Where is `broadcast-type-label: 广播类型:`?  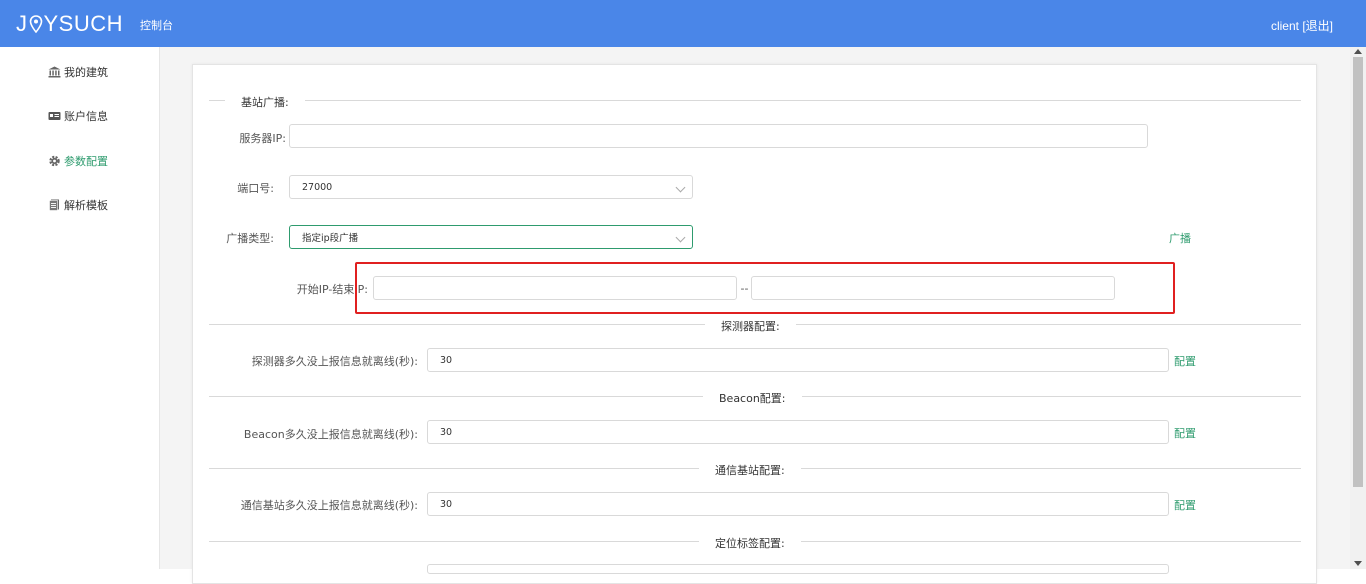
broadcast-type-label: 广播类型: is located at coordinates (250, 238).